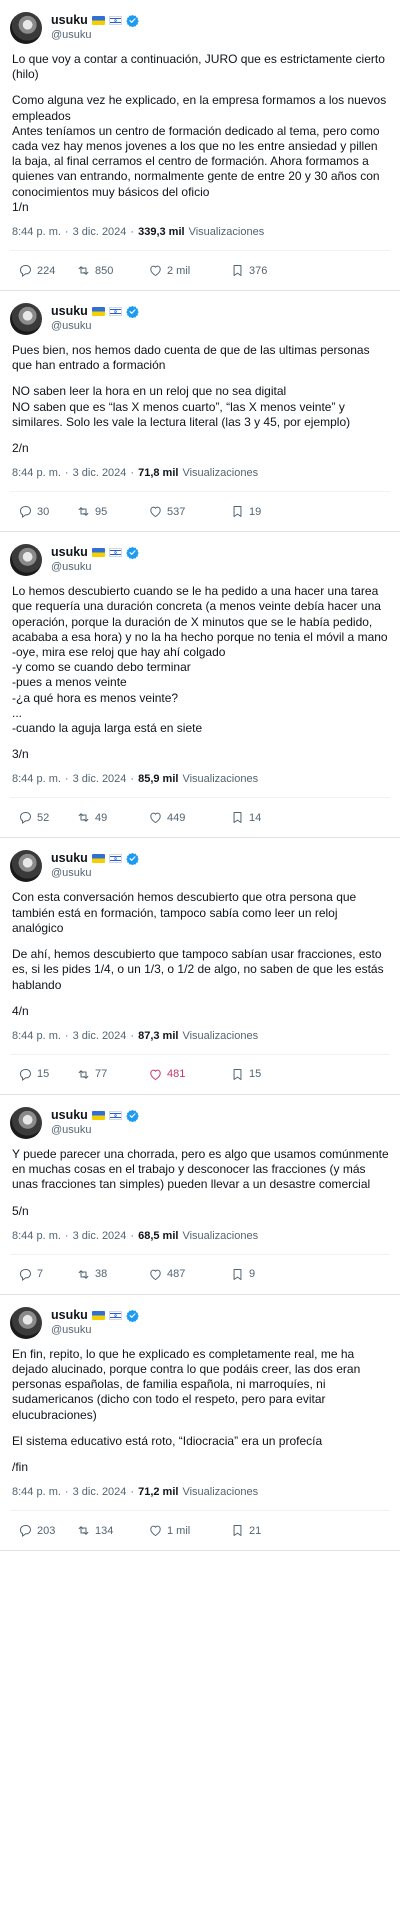 This screenshot has width=400, height=1931. I want to click on tweet-paragraph: 4/n, so click(20, 1010).